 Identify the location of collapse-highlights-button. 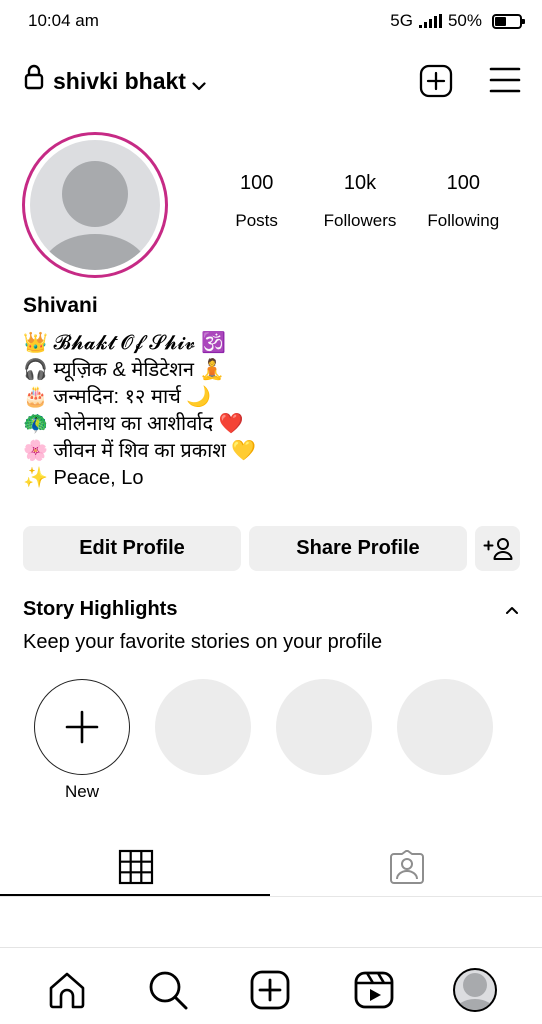
(512, 611).